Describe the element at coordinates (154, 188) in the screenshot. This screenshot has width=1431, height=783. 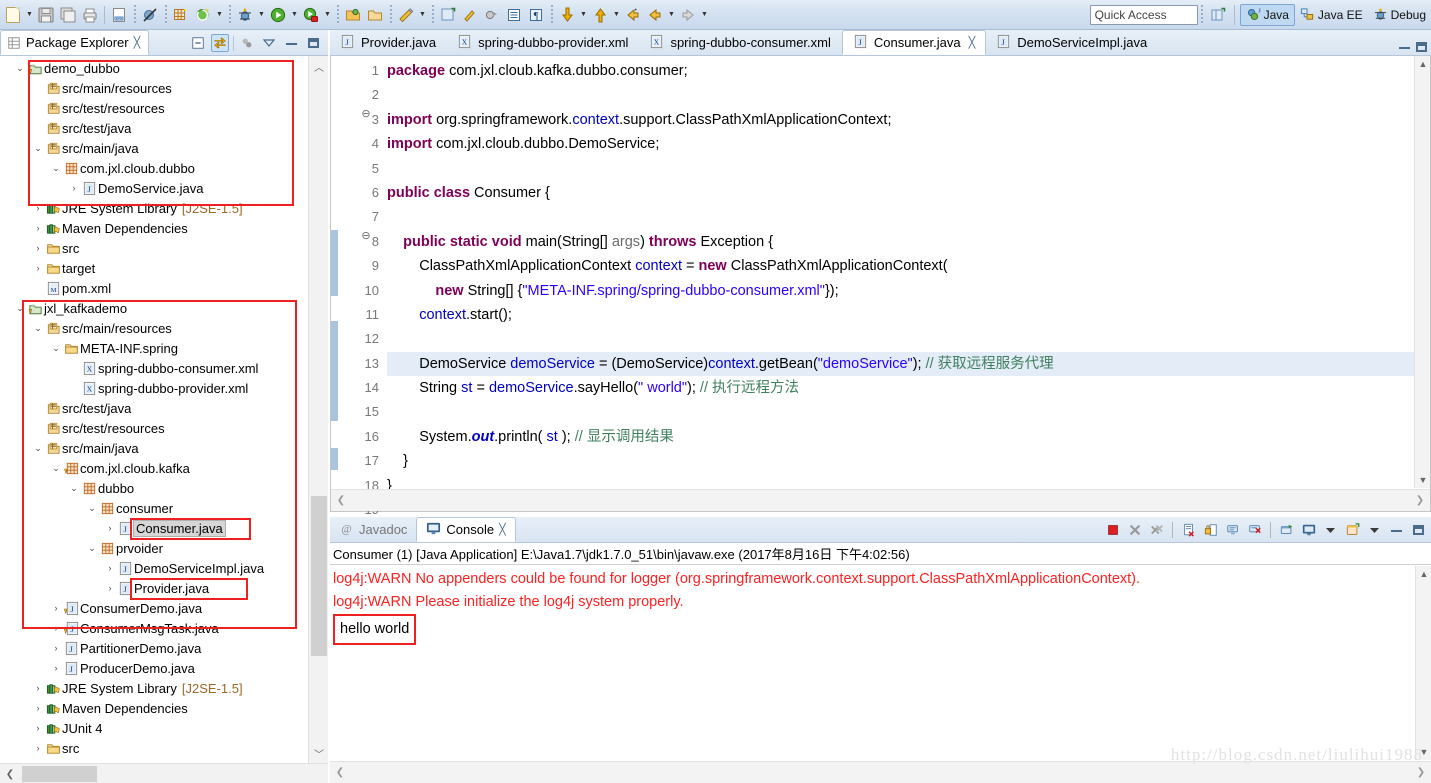
I see `tree-item: › J DemoService.java` at that location.